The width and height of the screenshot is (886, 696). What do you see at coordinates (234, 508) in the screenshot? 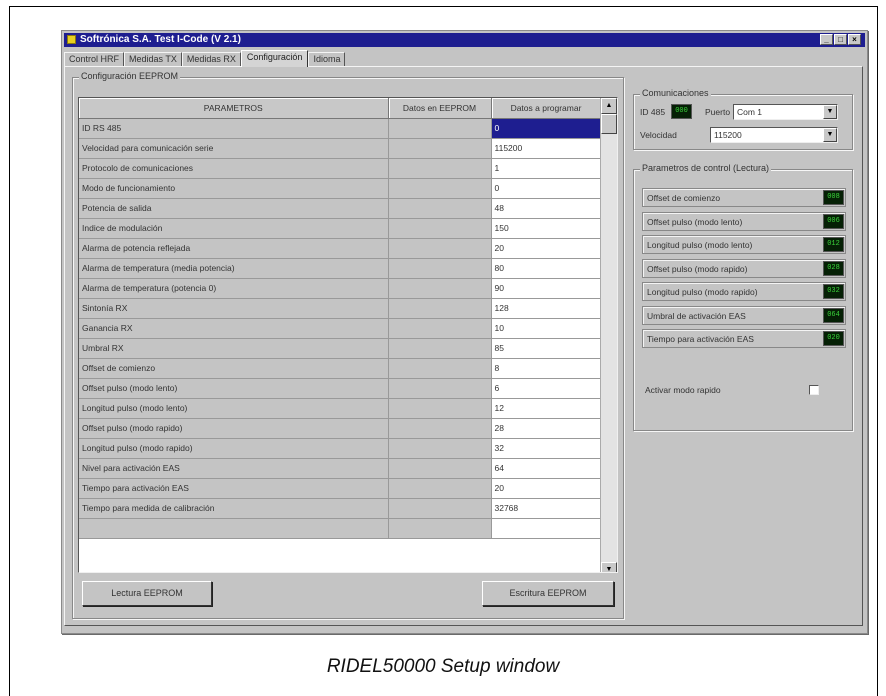
I see `param-name-cell: Tiempo para medida de calibración` at bounding box center [234, 508].